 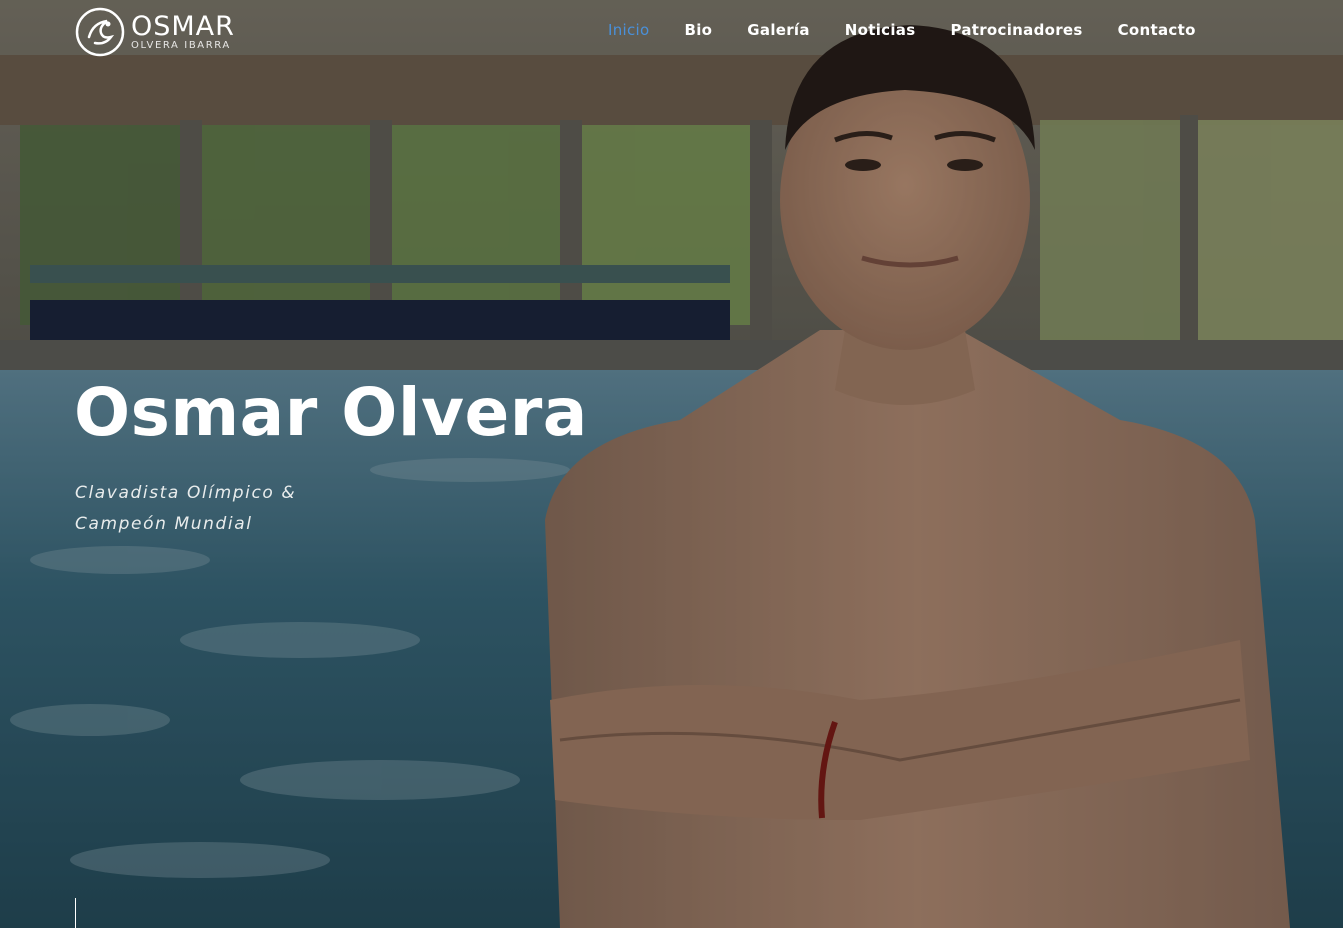 I want to click on hero-subtitle-line-1: Clavadista Olímpico &, so click(x=186, y=493).